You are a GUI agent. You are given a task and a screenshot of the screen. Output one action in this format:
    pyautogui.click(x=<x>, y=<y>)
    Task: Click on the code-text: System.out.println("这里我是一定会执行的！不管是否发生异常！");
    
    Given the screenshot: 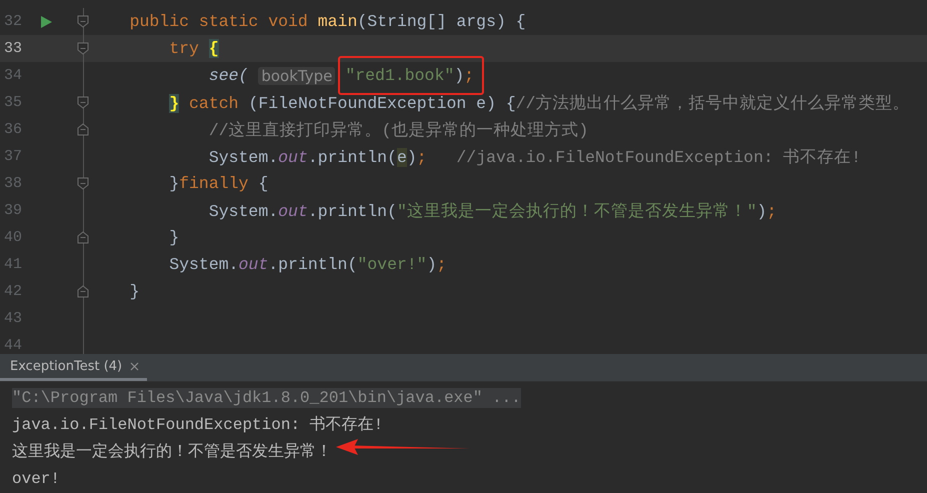 What is the action you would take?
    pyautogui.click(x=492, y=211)
    